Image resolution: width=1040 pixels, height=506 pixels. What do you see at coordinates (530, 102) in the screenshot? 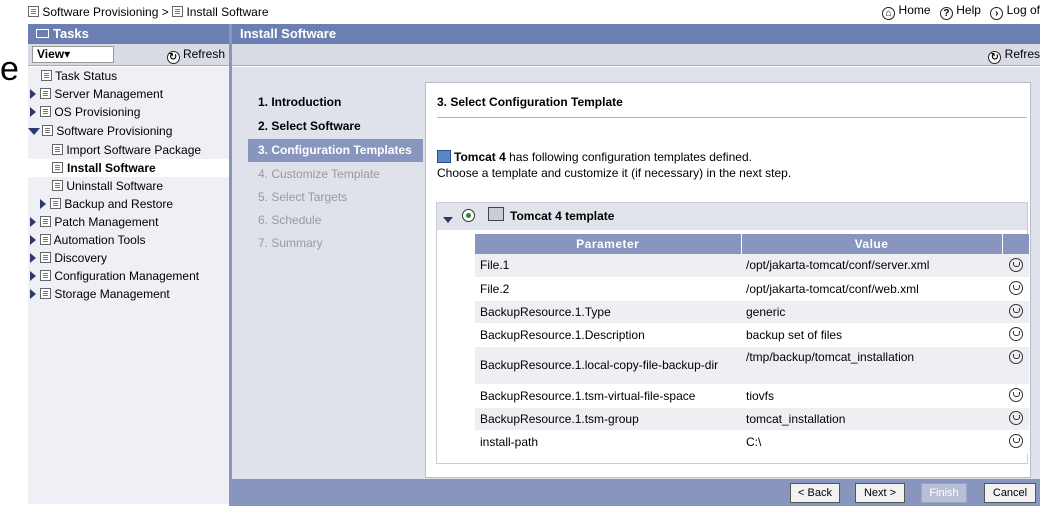
I see `content-title: 3. Select Configuration Template` at bounding box center [530, 102].